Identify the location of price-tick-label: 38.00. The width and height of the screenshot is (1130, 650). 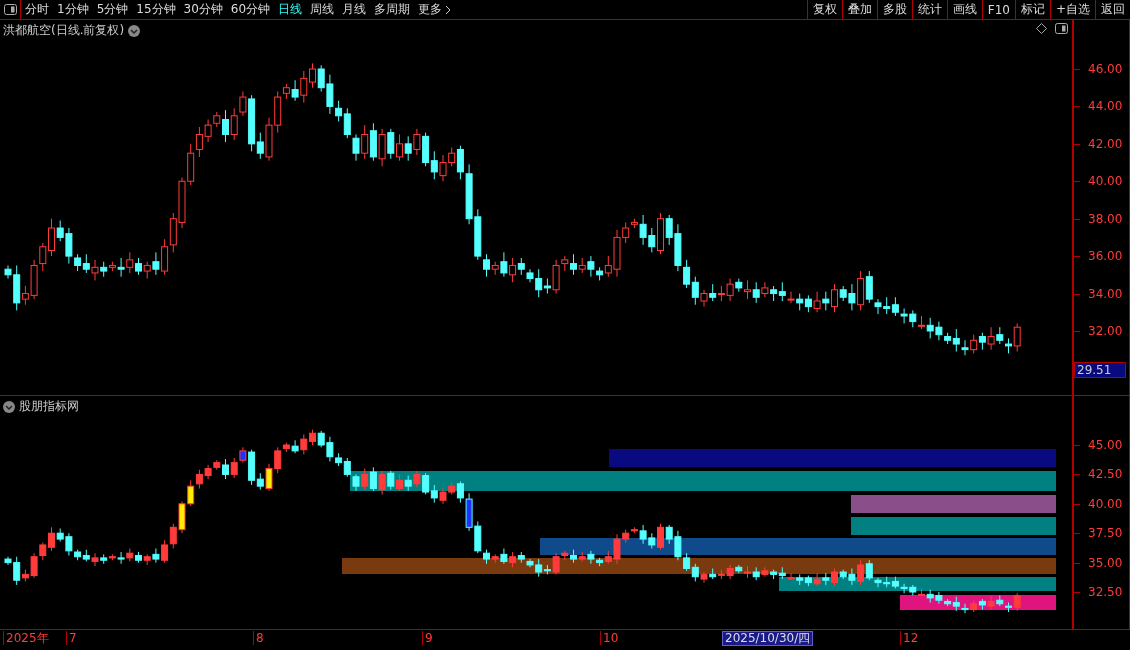
(1105, 218).